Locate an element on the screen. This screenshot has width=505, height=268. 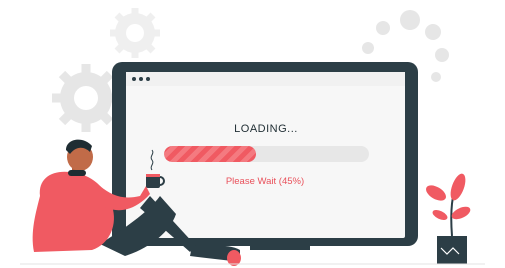
progress-bar-fill is located at coordinates (210, 154).